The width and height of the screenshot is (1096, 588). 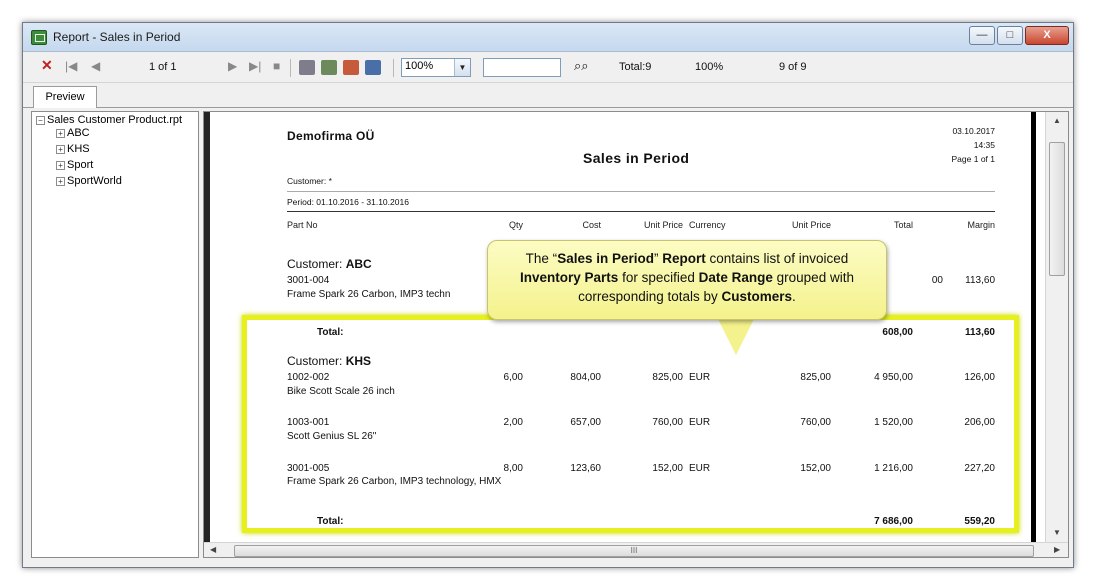 What do you see at coordinates (979, 377) in the screenshot?
I see `row-margin: 126,00` at bounding box center [979, 377].